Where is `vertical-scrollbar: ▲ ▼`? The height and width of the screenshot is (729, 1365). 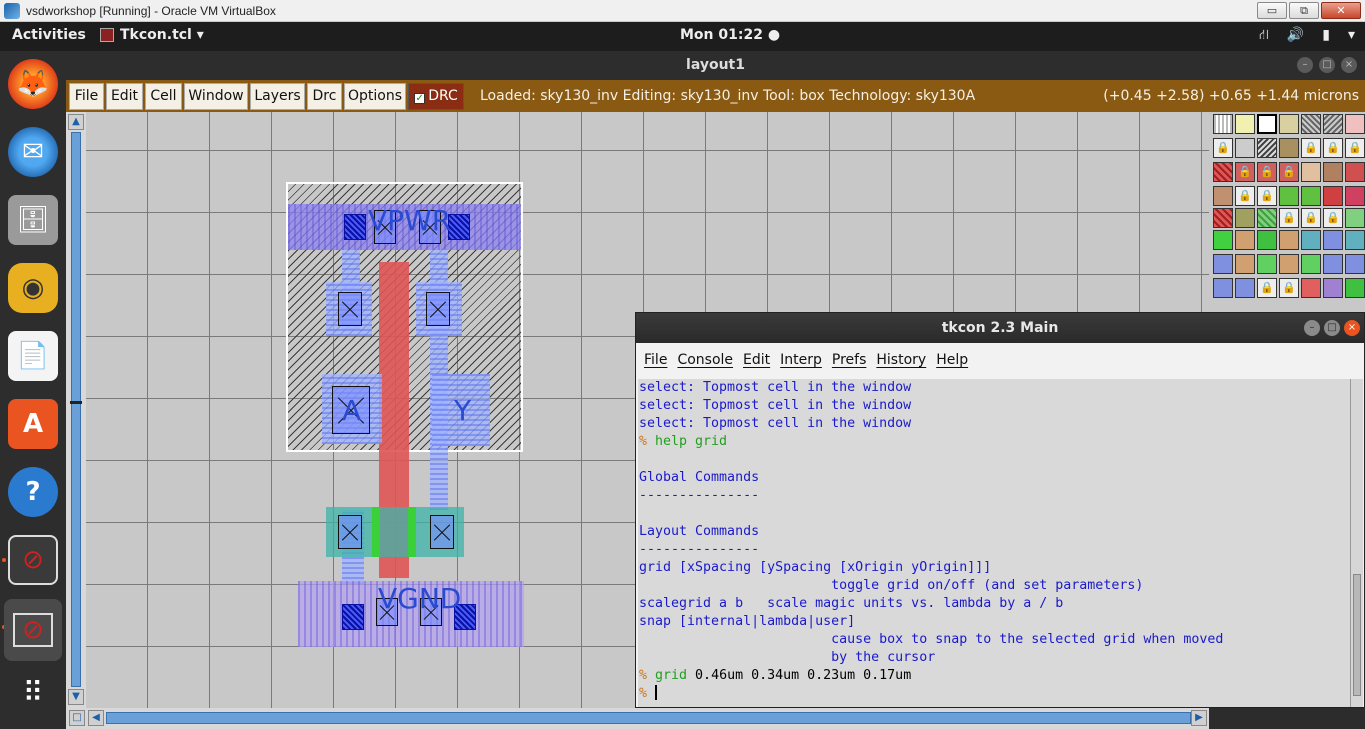 vertical-scrollbar: ▲ ▼ is located at coordinates (76, 410).